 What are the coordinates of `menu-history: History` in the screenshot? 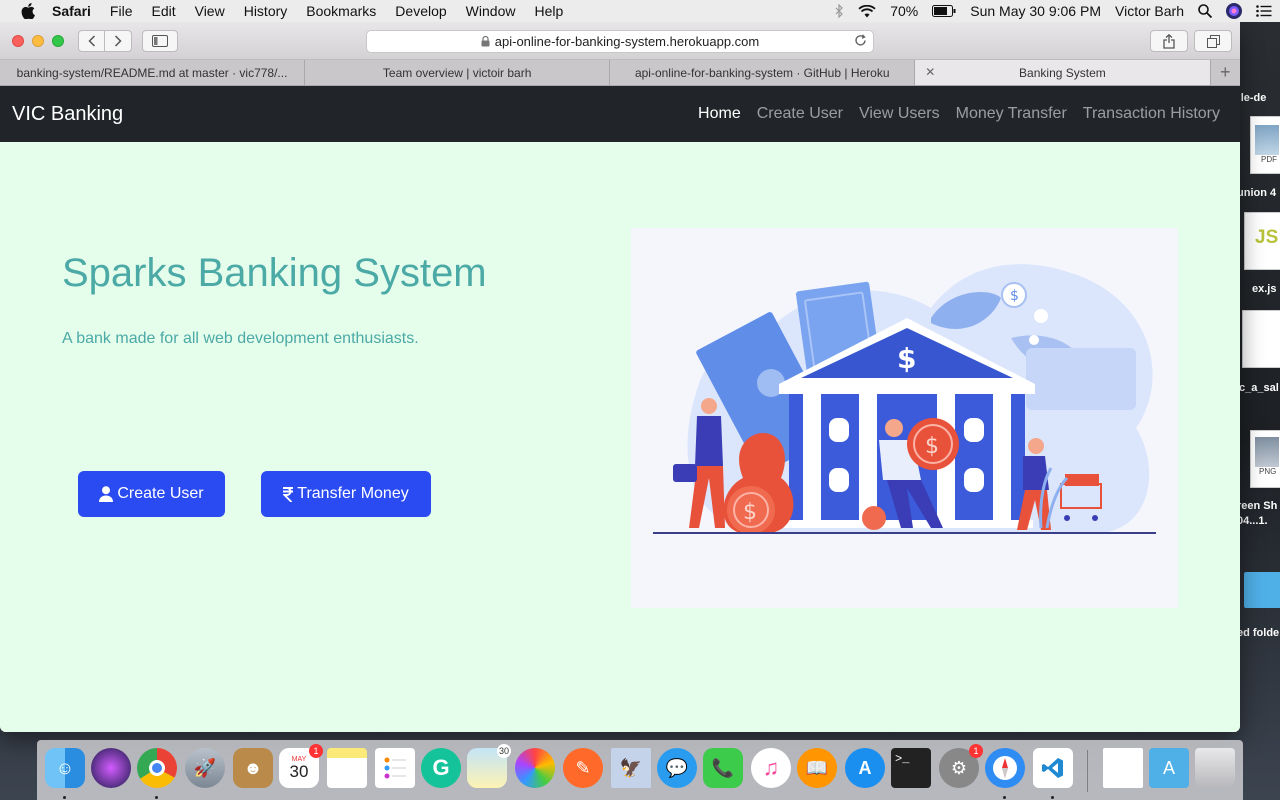 It's located at (266, 11).